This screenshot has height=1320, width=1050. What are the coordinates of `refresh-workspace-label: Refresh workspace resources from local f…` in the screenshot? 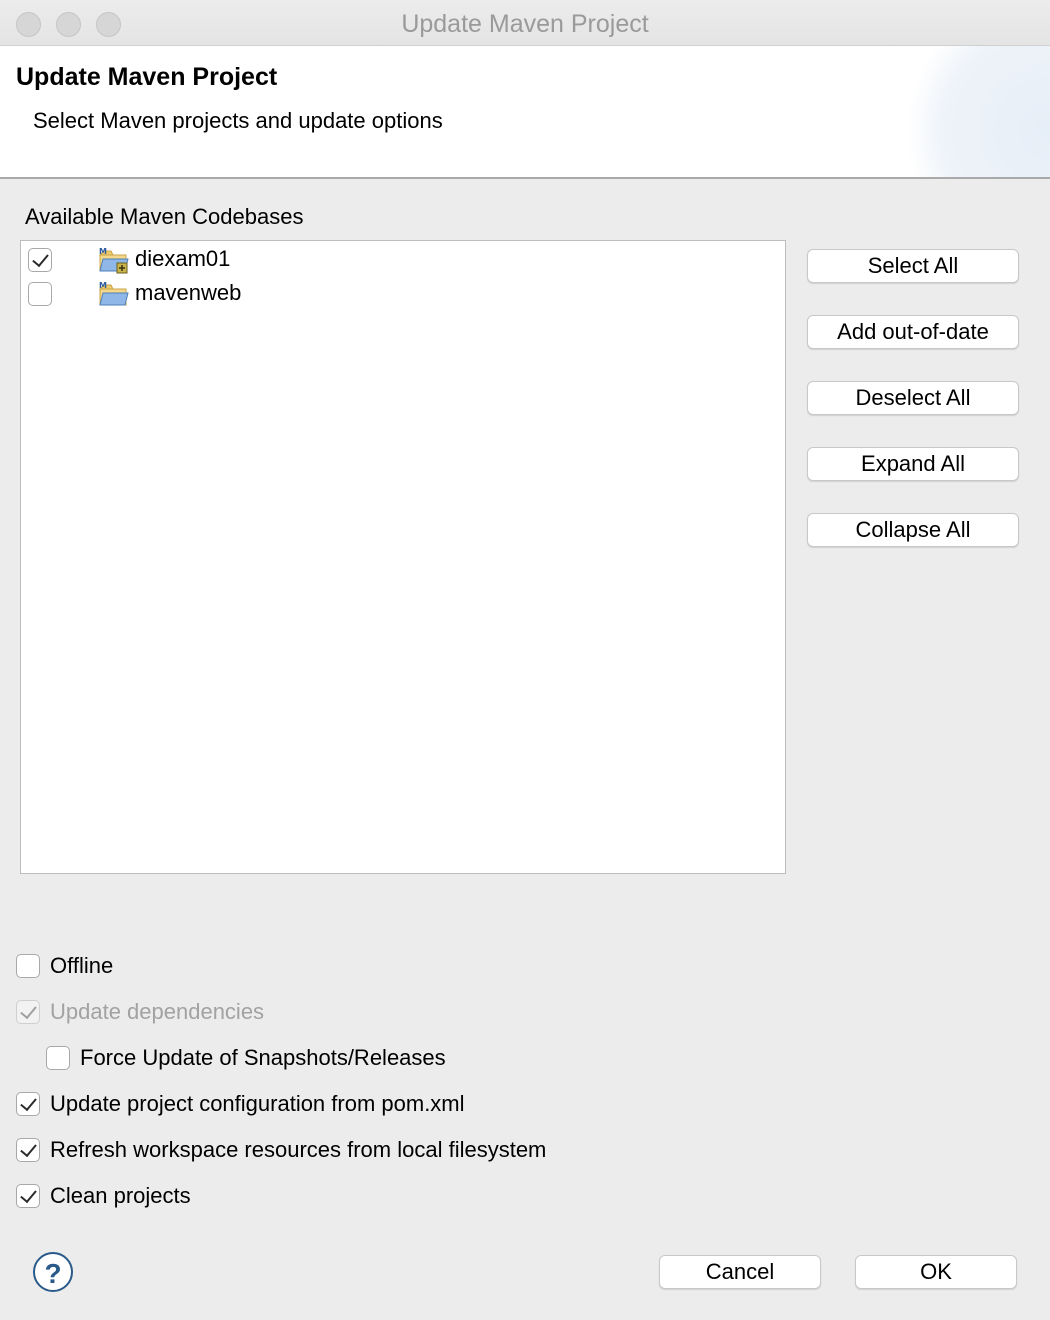 It's located at (298, 1149).